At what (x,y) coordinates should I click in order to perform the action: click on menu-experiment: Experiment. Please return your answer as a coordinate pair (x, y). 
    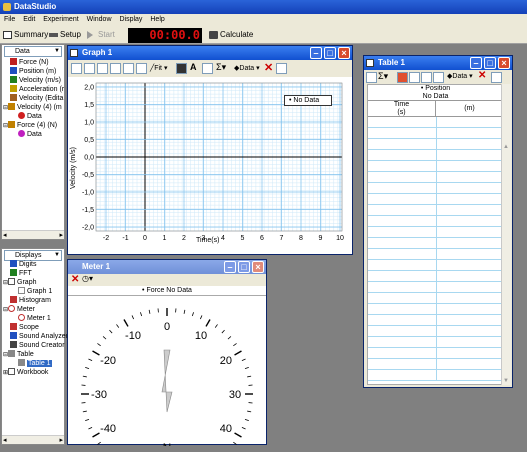
    Looking at the image, I should click on (60, 19).